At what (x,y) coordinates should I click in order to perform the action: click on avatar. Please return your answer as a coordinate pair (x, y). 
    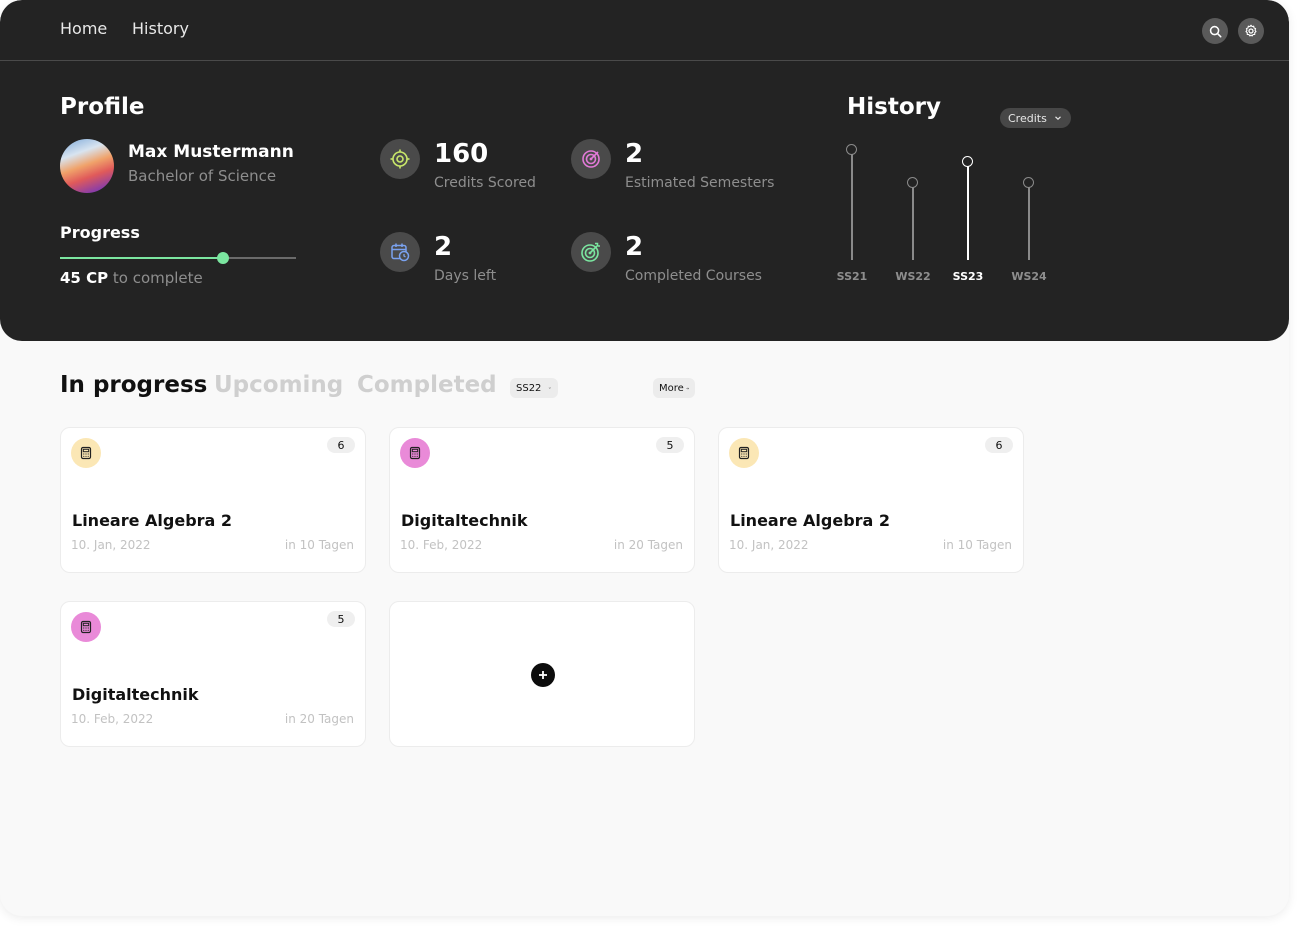
    Looking at the image, I should click on (87, 166).